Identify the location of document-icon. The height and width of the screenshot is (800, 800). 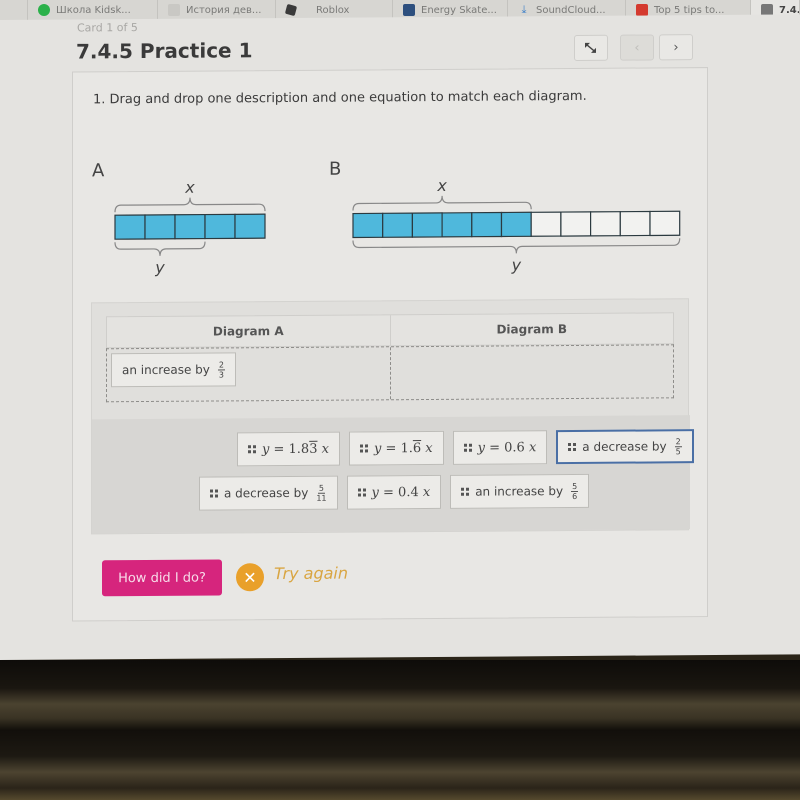
(174, 10).